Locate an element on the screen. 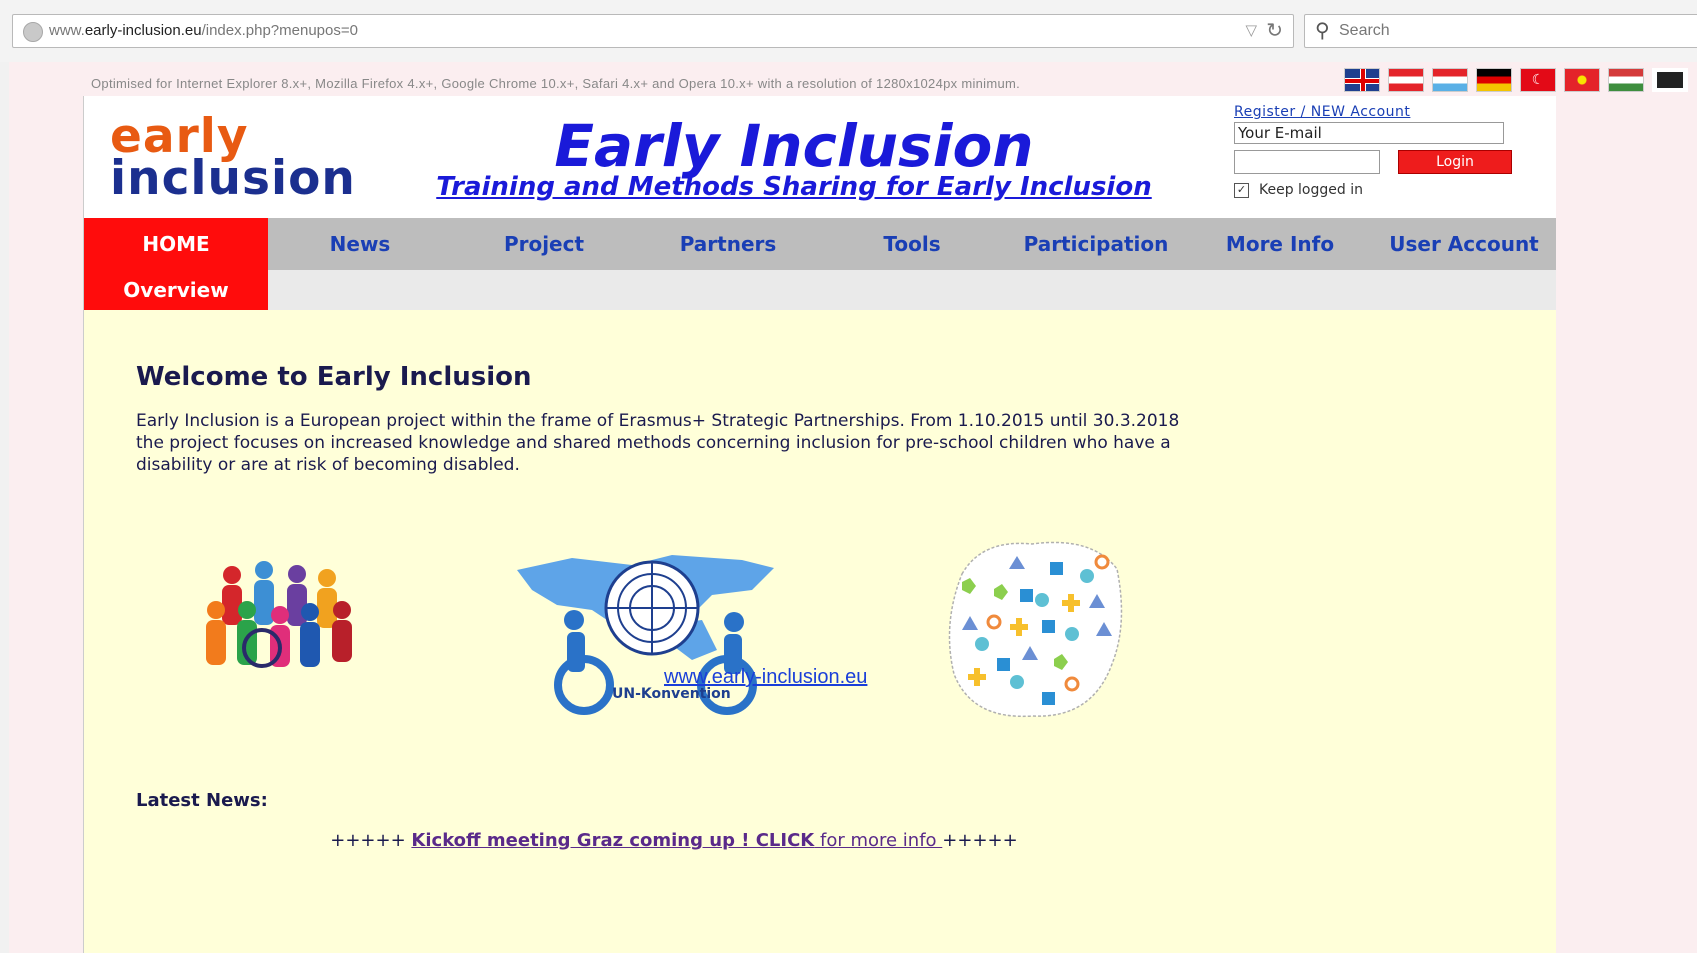 Image resolution: width=1697 pixels, height=953 pixels. keep-logged-checkbox: ✓ is located at coordinates (1241, 190).